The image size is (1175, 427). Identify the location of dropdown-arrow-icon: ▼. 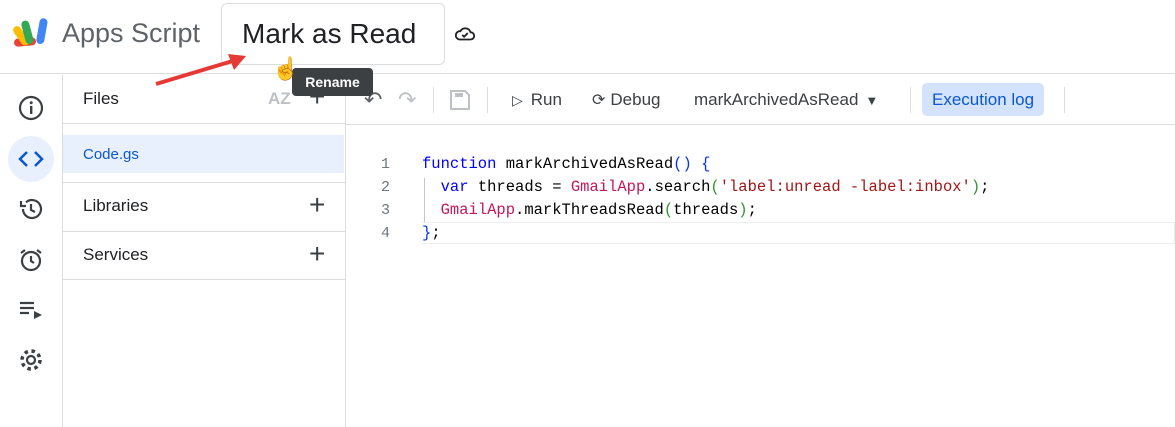
(872, 100).